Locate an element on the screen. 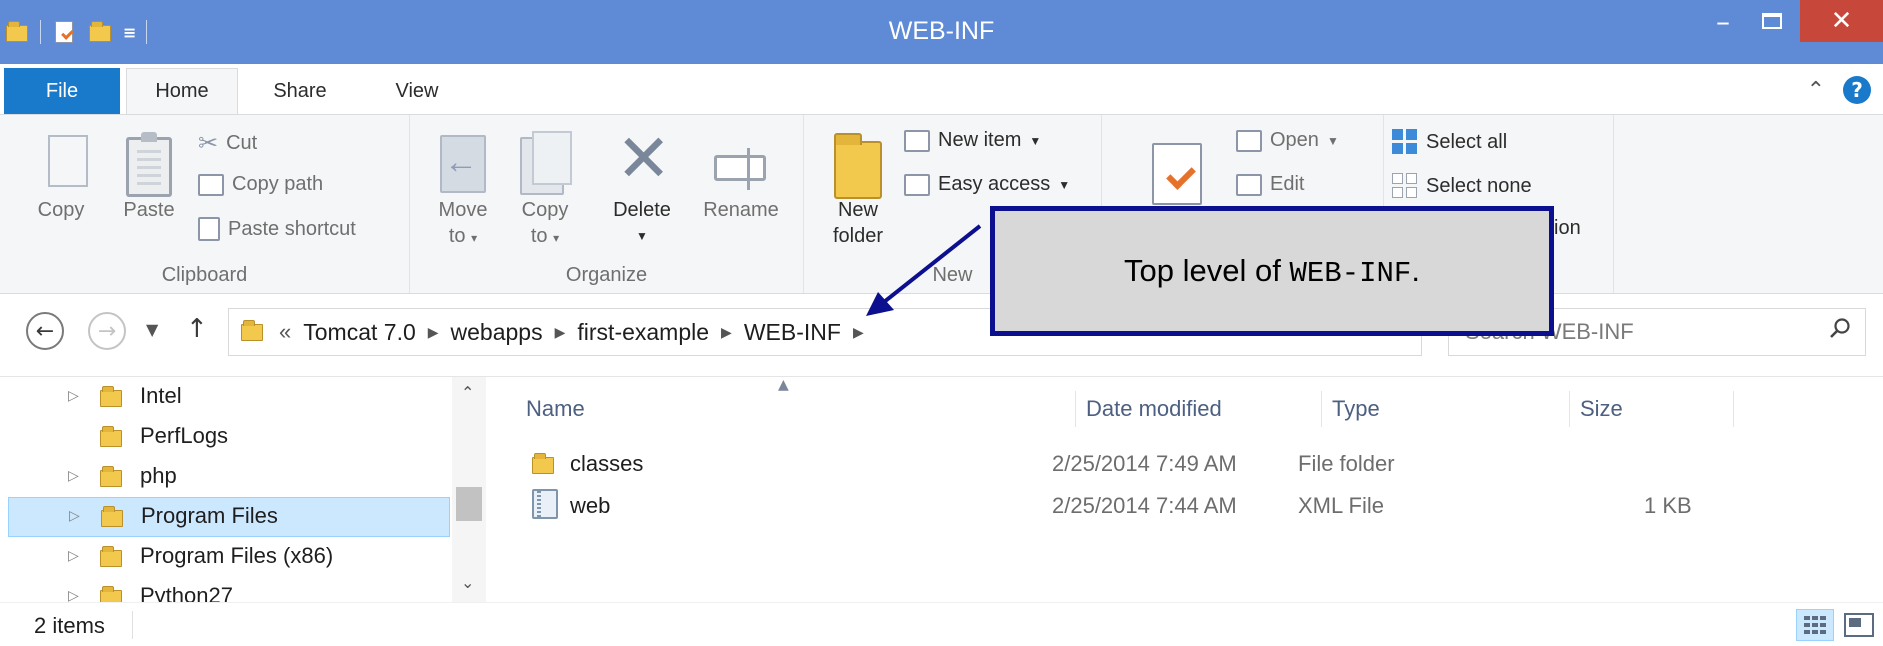  copy-path-icon is located at coordinates (211, 184).